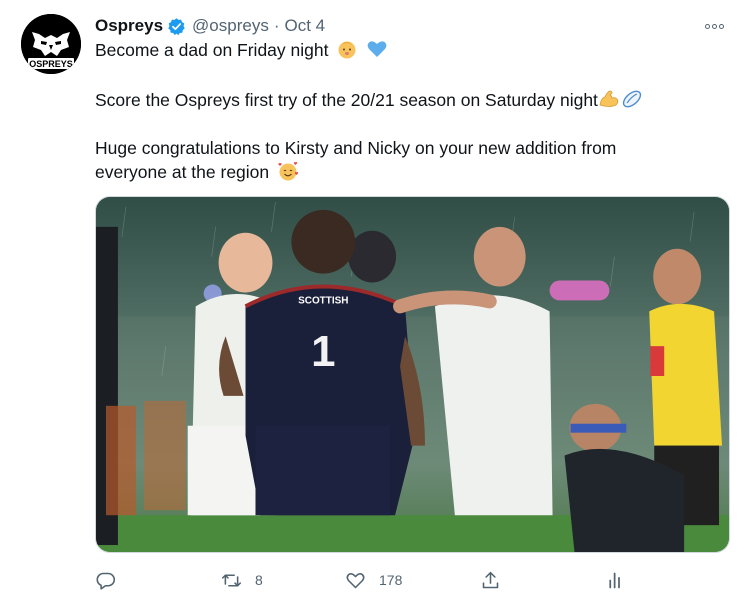 This screenshot has width=749, height=601. I want to click on analytics-button, so click(615, 580).